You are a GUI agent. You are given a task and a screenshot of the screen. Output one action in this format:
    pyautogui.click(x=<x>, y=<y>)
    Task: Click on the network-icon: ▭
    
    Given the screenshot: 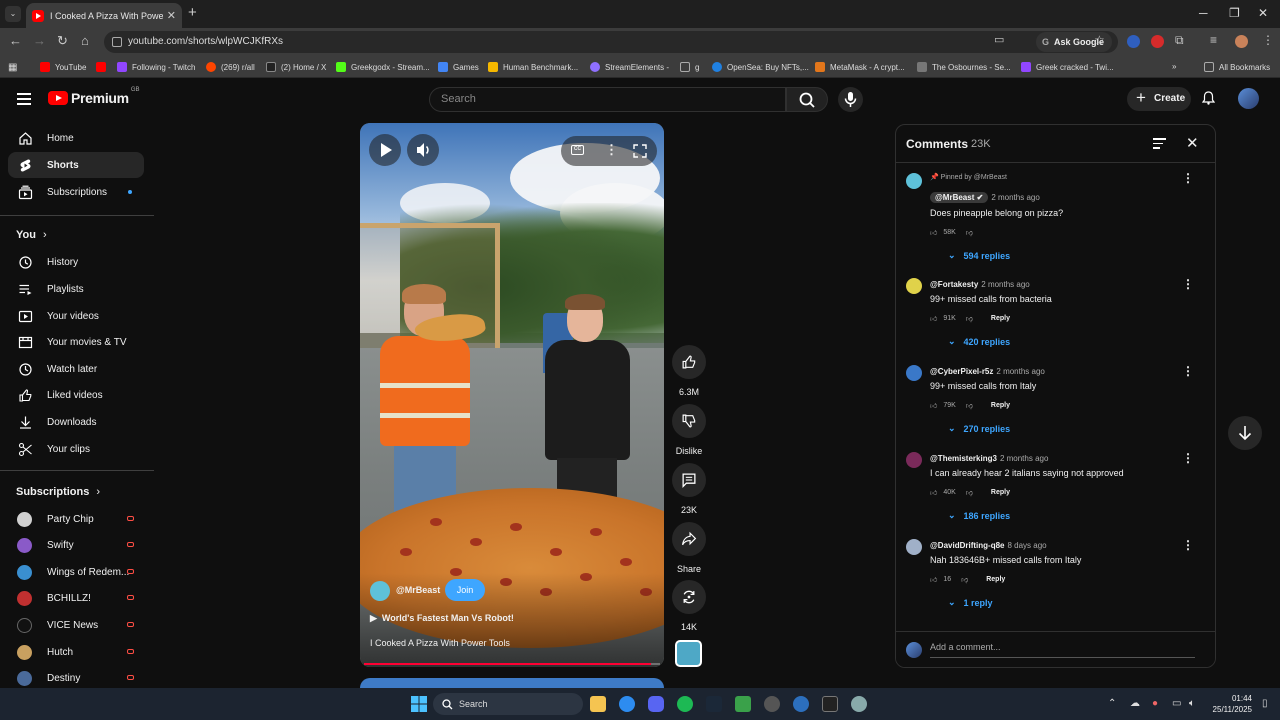 What is the action you would take?
    pyautogui.click(x=1176, y=703)
    